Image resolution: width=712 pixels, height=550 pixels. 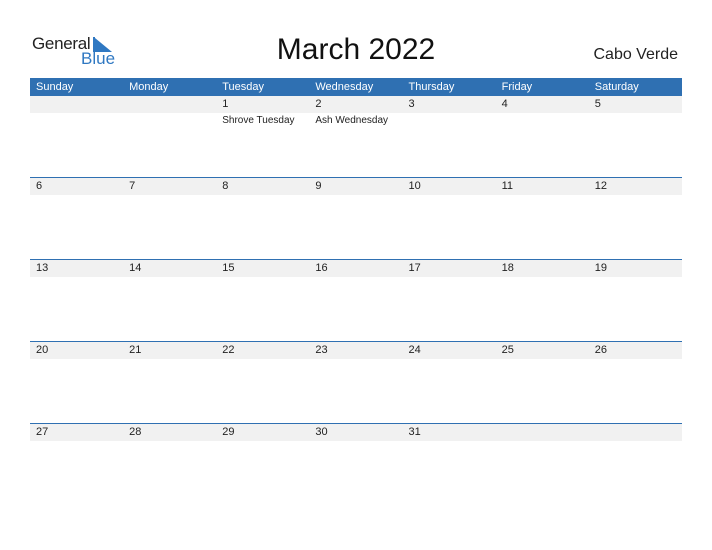 What do you see at coordinates (356, 268) in the screenshot?
I see `day-number-strip: 13 14 15 16 17 18 19` at bounding box center [356, 268].